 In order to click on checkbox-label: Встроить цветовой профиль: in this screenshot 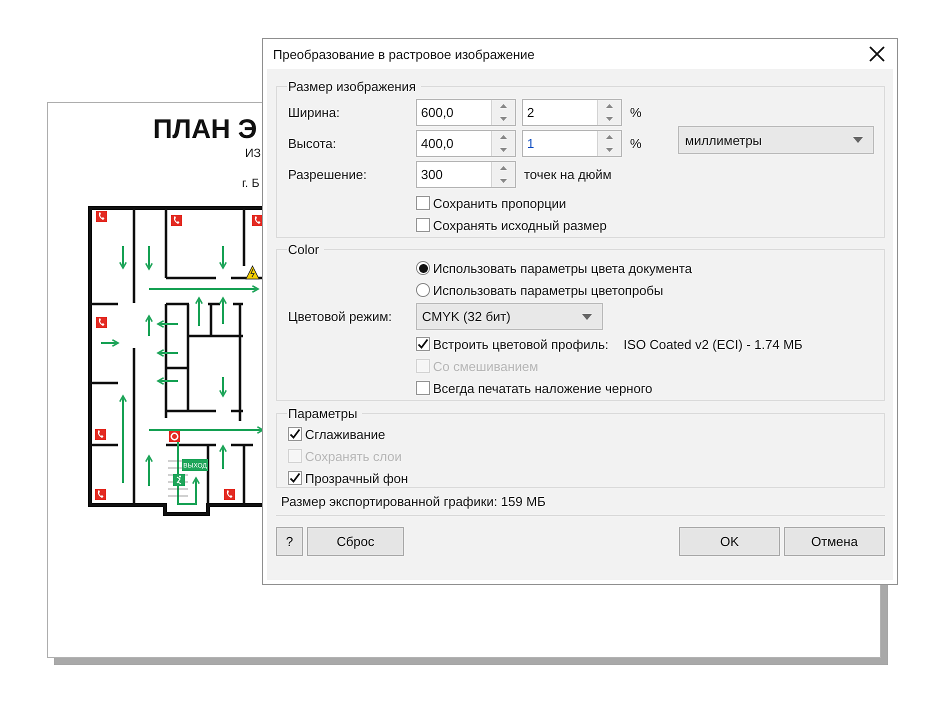, I will do `click(521, 344)`.